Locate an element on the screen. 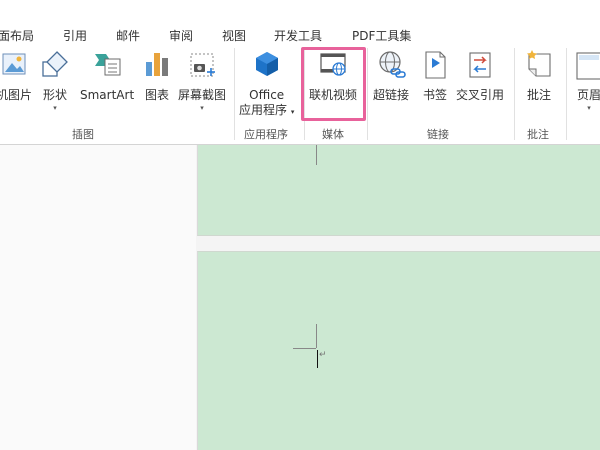  group-label-apps: 应用程序 is located at coordinates (266, 134).